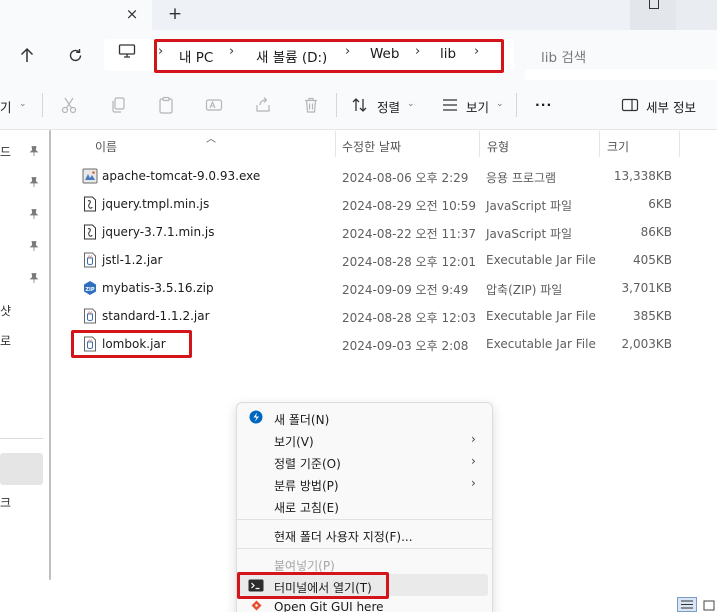 This screenshot has height=612, width=717. Describe the element at coordinates (409, 234) in the screenshot. I see `file-date: 2024-08-22 오전 11:37` at that location.